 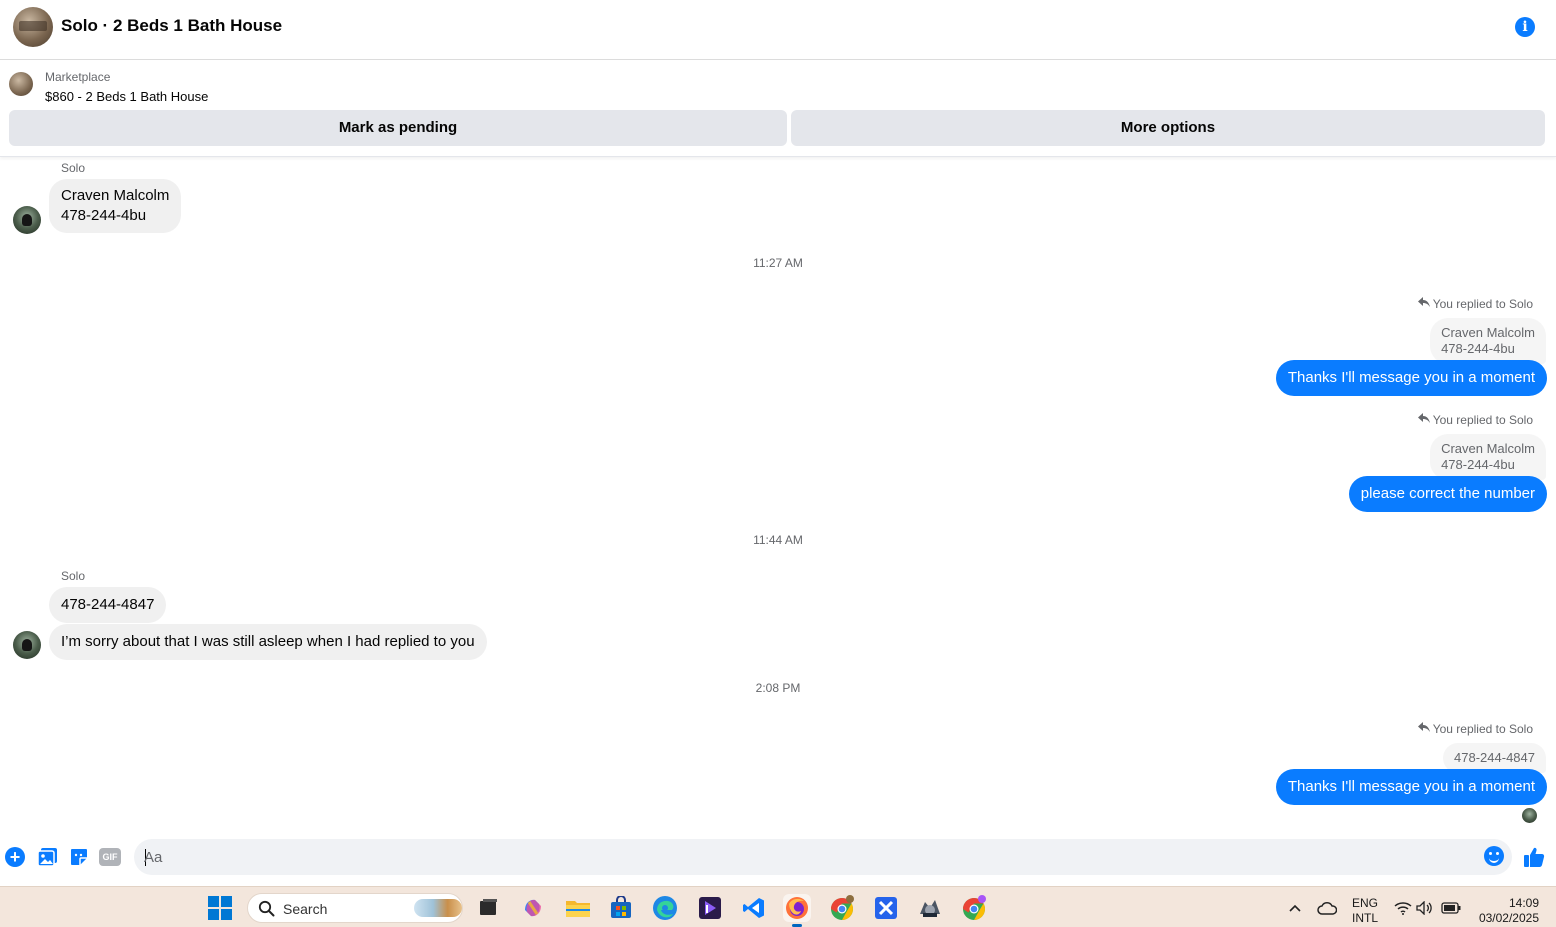 What do you see at coordinates (754, 908) in the screenshot?
I see `vscode-icon` at bounding box center [754, 908].